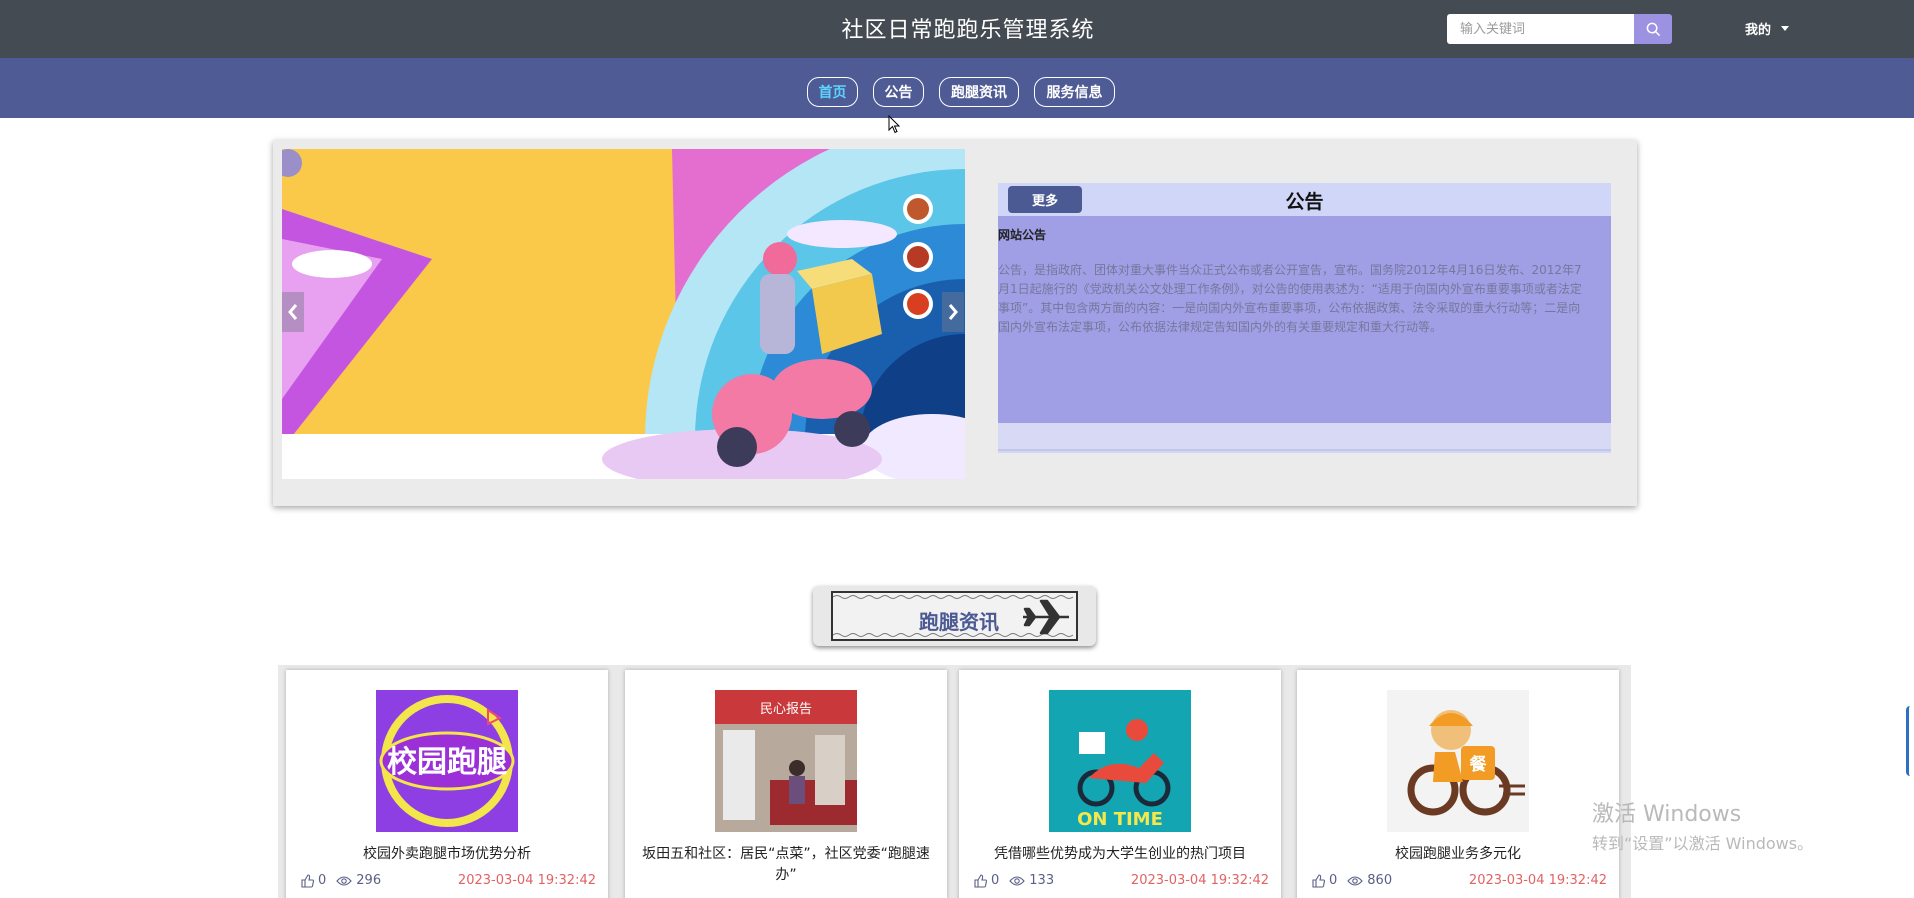  What do you see at coordinates (1074, 92) in the screenshot?
I see `nav-item-service-info: 服务信息` at bounding box center [1074, 92].